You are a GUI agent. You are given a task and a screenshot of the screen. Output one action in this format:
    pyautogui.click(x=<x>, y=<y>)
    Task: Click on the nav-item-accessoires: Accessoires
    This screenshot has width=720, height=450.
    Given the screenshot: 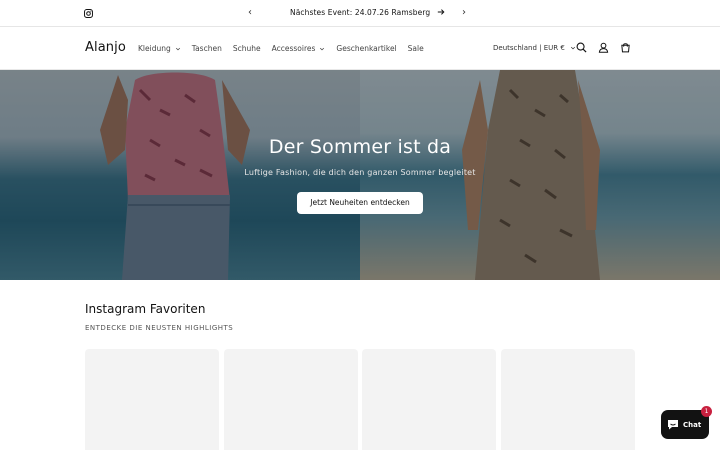 What is the action you would take?
    pyautogui.click(x=299, y=48)
    